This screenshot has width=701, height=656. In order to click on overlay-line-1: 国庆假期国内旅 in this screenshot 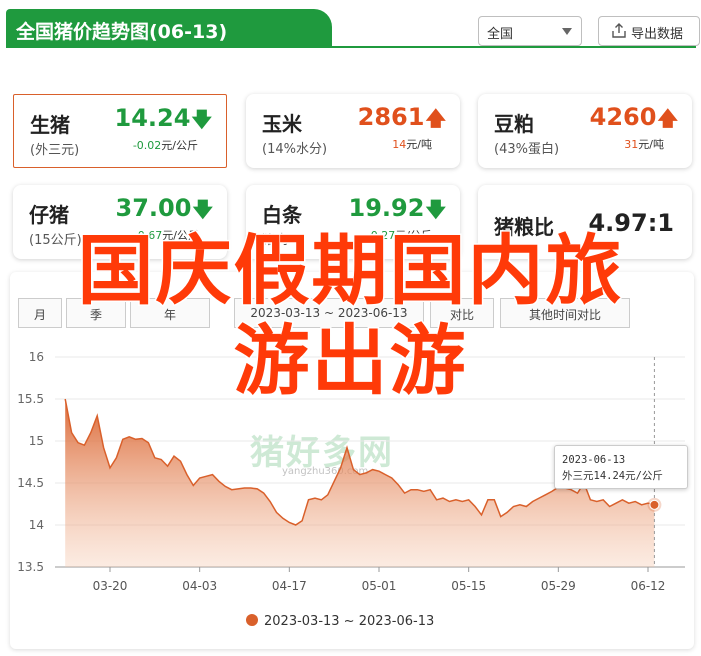, I will do `click(350, 271)`.